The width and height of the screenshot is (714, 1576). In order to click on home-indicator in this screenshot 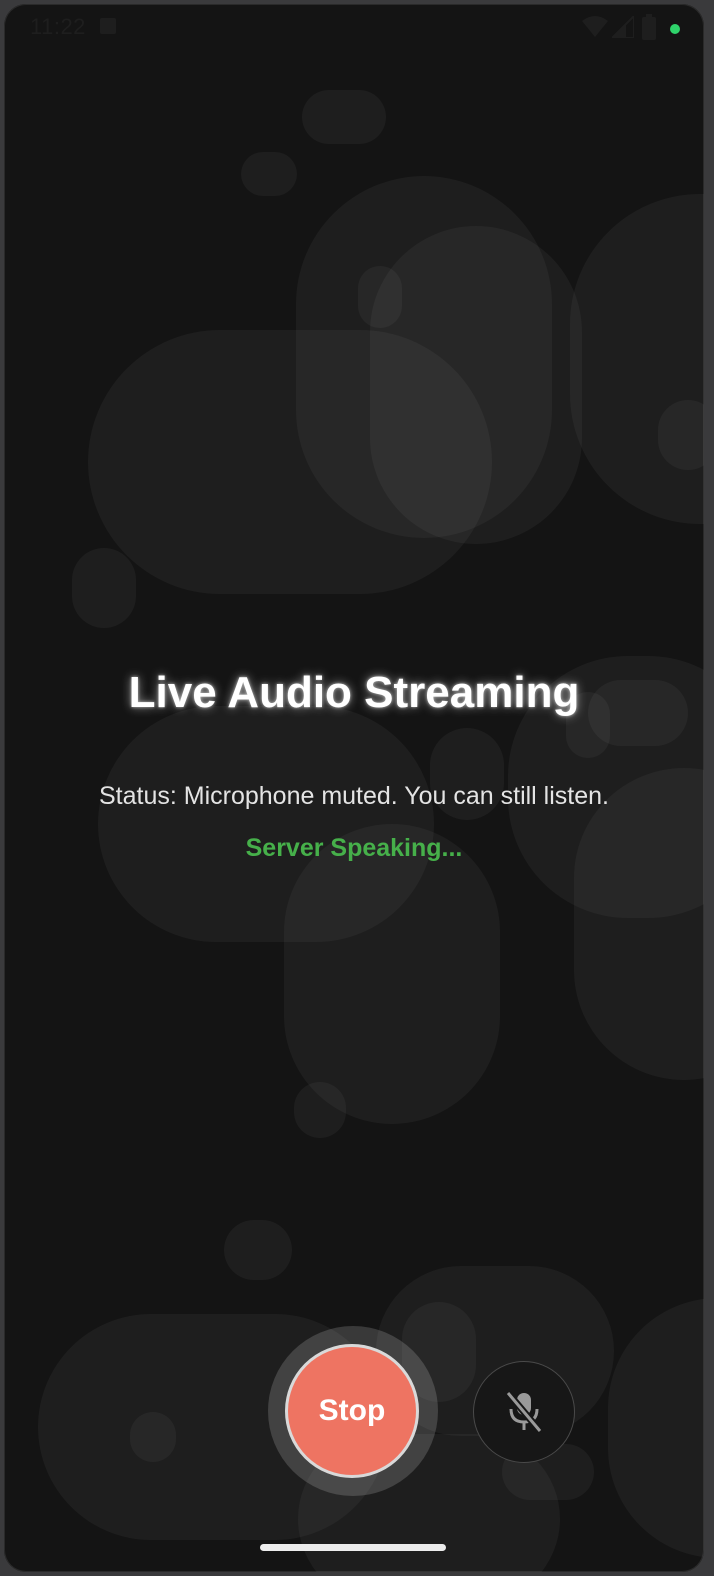, I will do `click(353, 1547)`.